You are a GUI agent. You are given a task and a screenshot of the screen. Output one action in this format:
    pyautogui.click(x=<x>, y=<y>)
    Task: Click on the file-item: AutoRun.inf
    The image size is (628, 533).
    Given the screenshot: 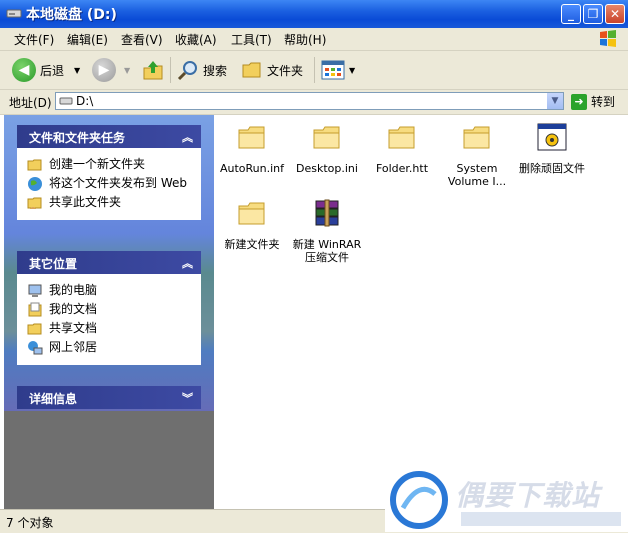 What is the action you would take?
    pyautogui.click(x=252, y=148)
    